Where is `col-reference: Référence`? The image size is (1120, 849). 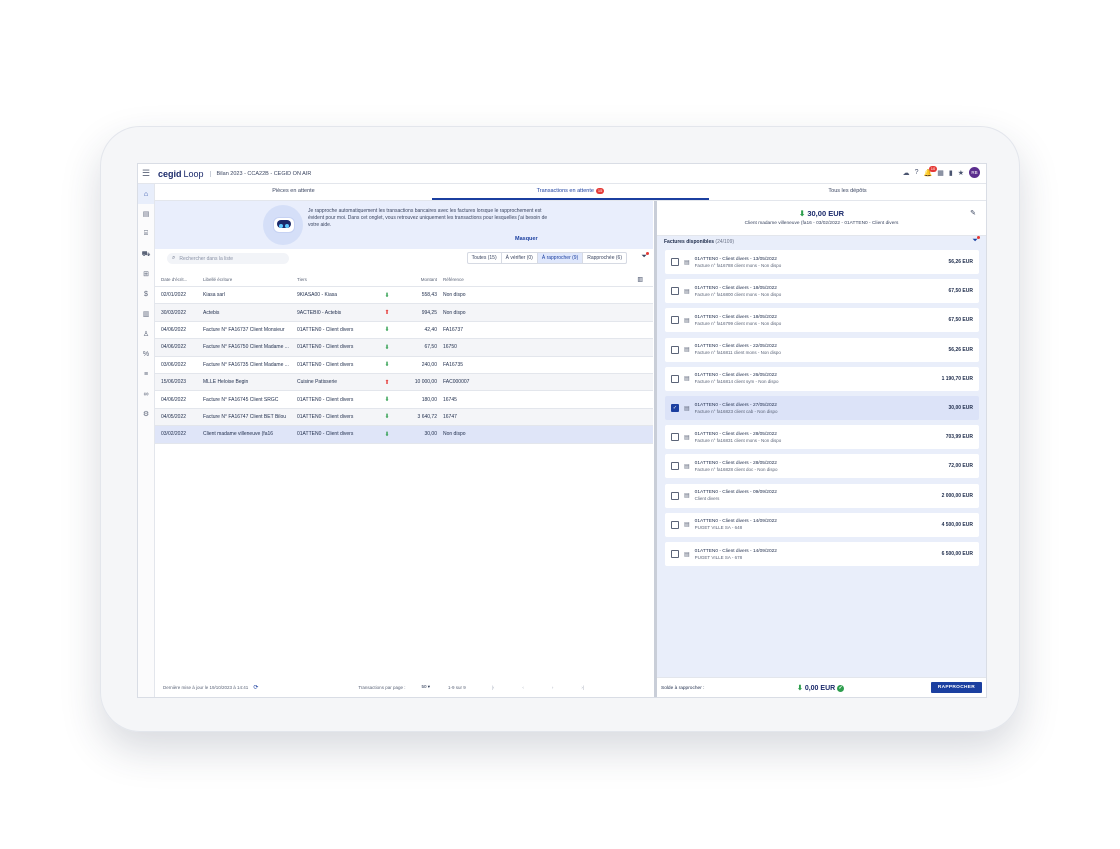
col-reference: Référence is located at coordinates (470, 279).